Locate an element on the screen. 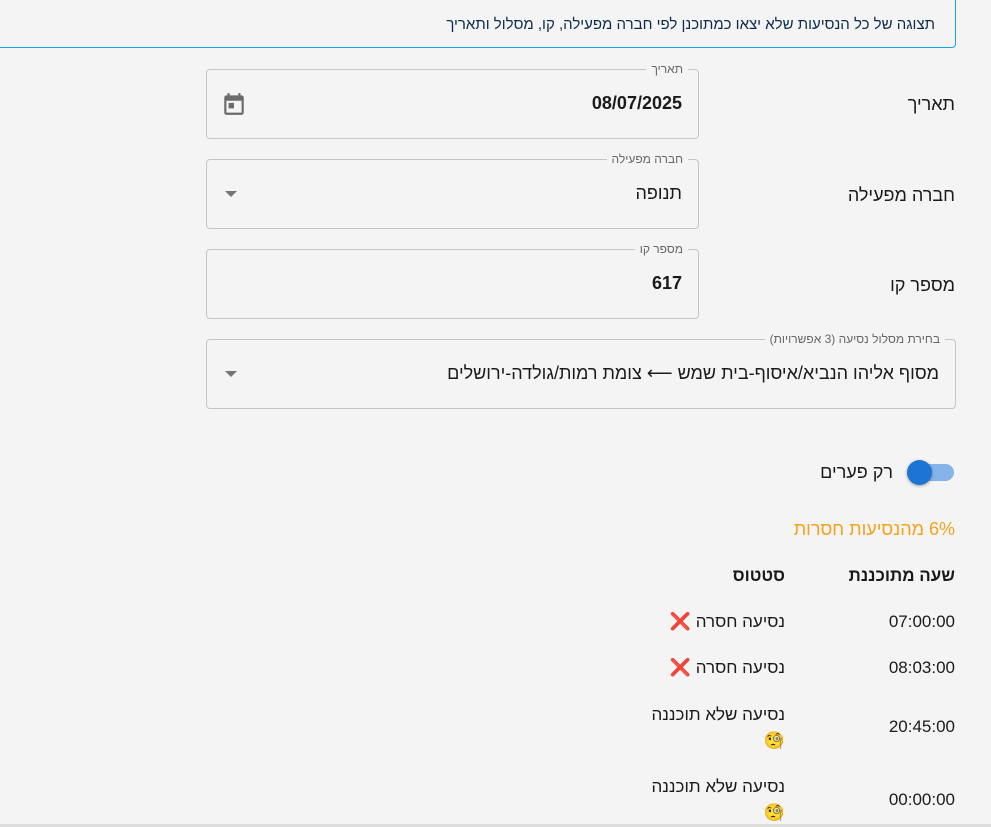  operator-select: חברה מפעילה תנופה is located at coordinates (452, 190).